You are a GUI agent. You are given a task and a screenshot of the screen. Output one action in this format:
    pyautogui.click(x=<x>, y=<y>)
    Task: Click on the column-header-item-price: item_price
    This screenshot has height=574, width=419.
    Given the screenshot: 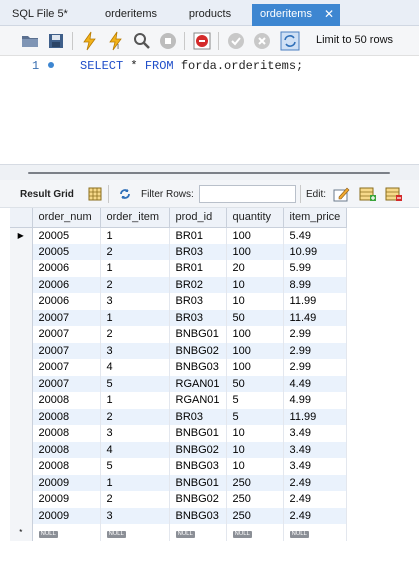 What is the action you would take?
    pyautogui.click(x=315, y=218)
    